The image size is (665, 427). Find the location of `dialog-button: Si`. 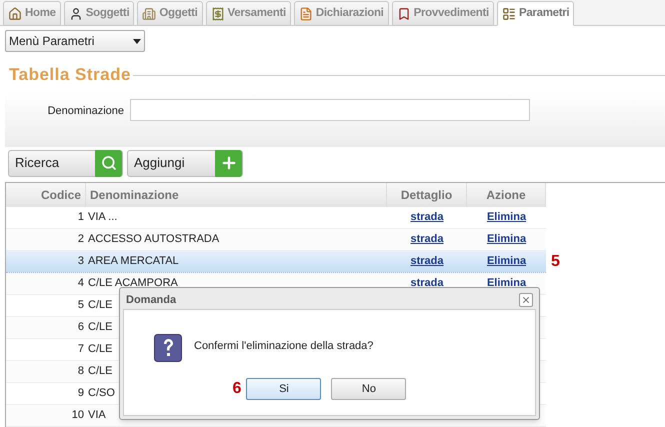

dialog-button: Si is located at coordinates (284, 389).